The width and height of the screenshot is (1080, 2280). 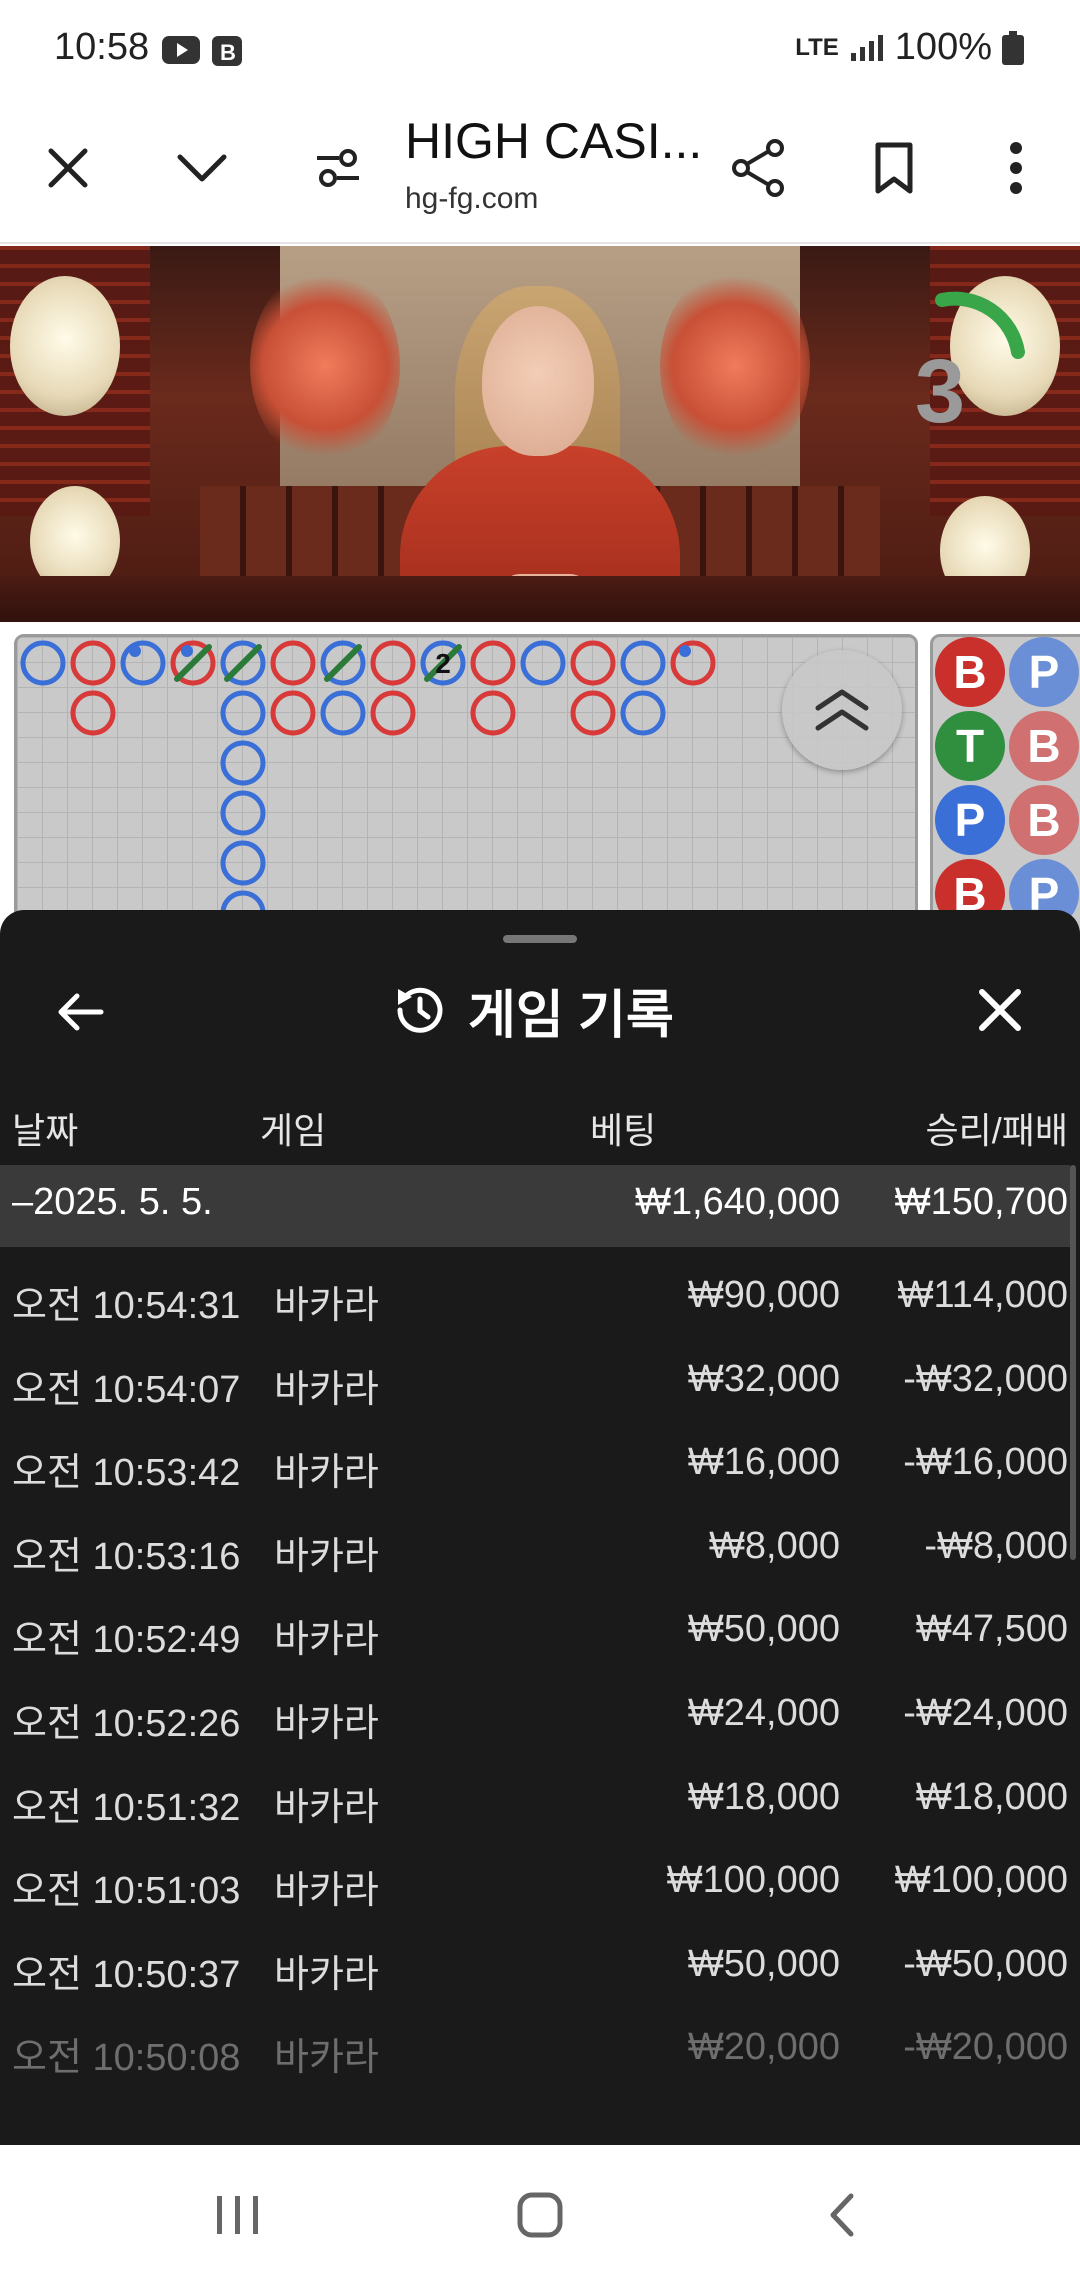 I want to click on row-time: 오전 10:50:08, so click(x=126, y=2058).